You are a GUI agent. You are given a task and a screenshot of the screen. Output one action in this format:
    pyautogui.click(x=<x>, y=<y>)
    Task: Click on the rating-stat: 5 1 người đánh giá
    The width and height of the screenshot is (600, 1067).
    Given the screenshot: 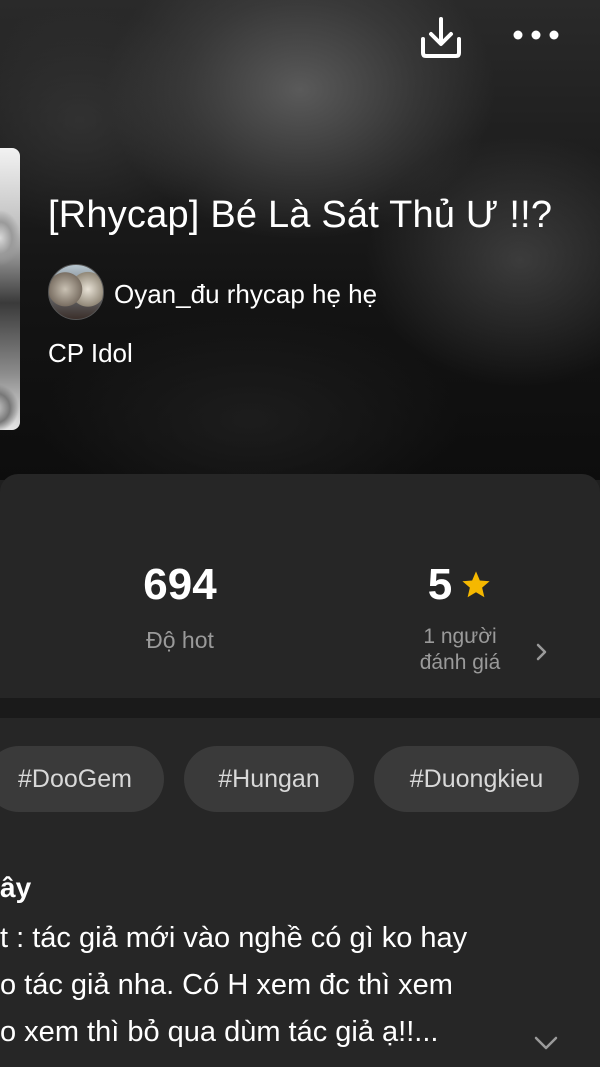 What is the action you would take?
    pyautogui.click(x=460, y=618)
    